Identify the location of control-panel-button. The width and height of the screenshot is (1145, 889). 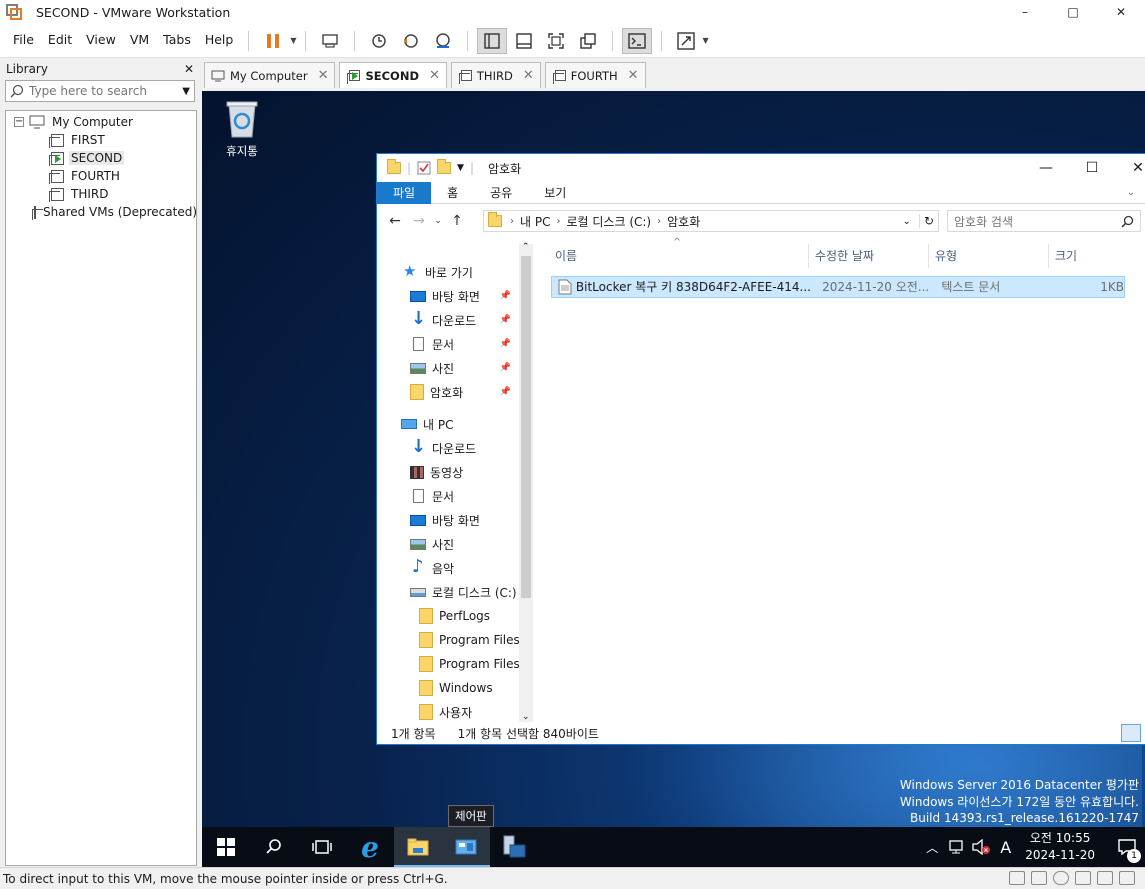
(466, 847).